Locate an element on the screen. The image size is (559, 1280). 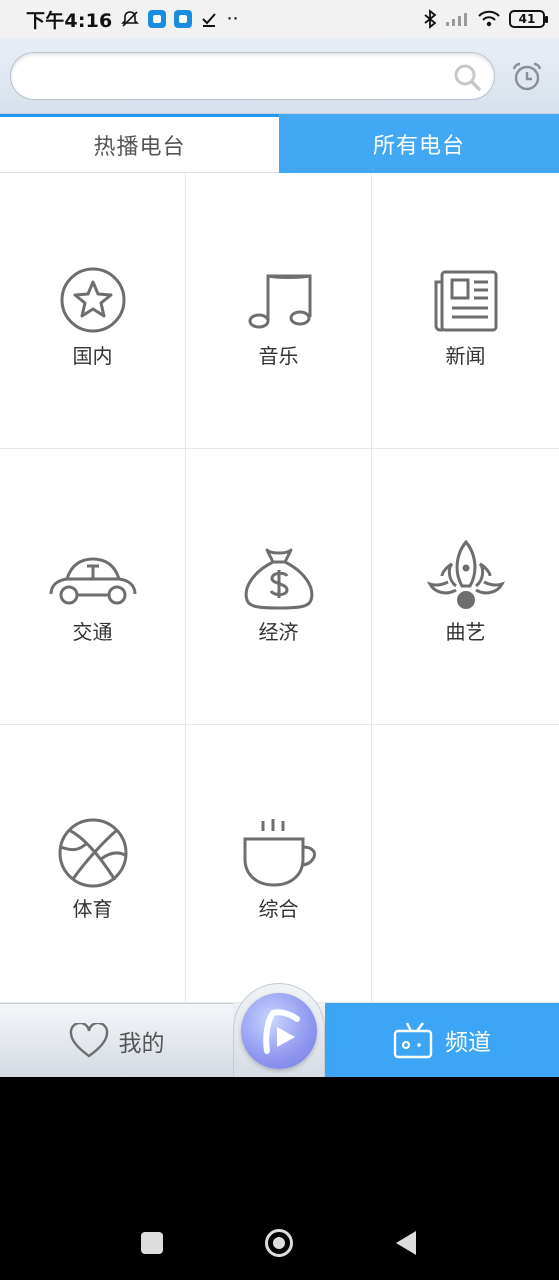
bottom-nav: 我的 频道 is located at coordinates (279, 1030).